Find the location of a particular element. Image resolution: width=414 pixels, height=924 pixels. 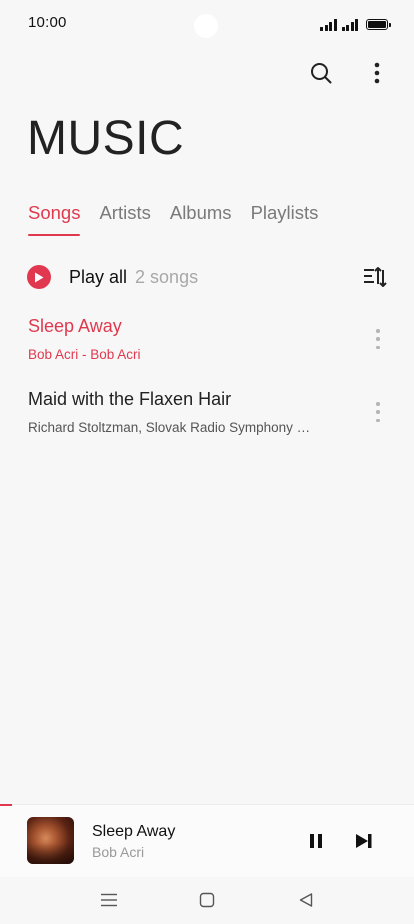

tab-songs: Songs is located at coordinates (54, 218).